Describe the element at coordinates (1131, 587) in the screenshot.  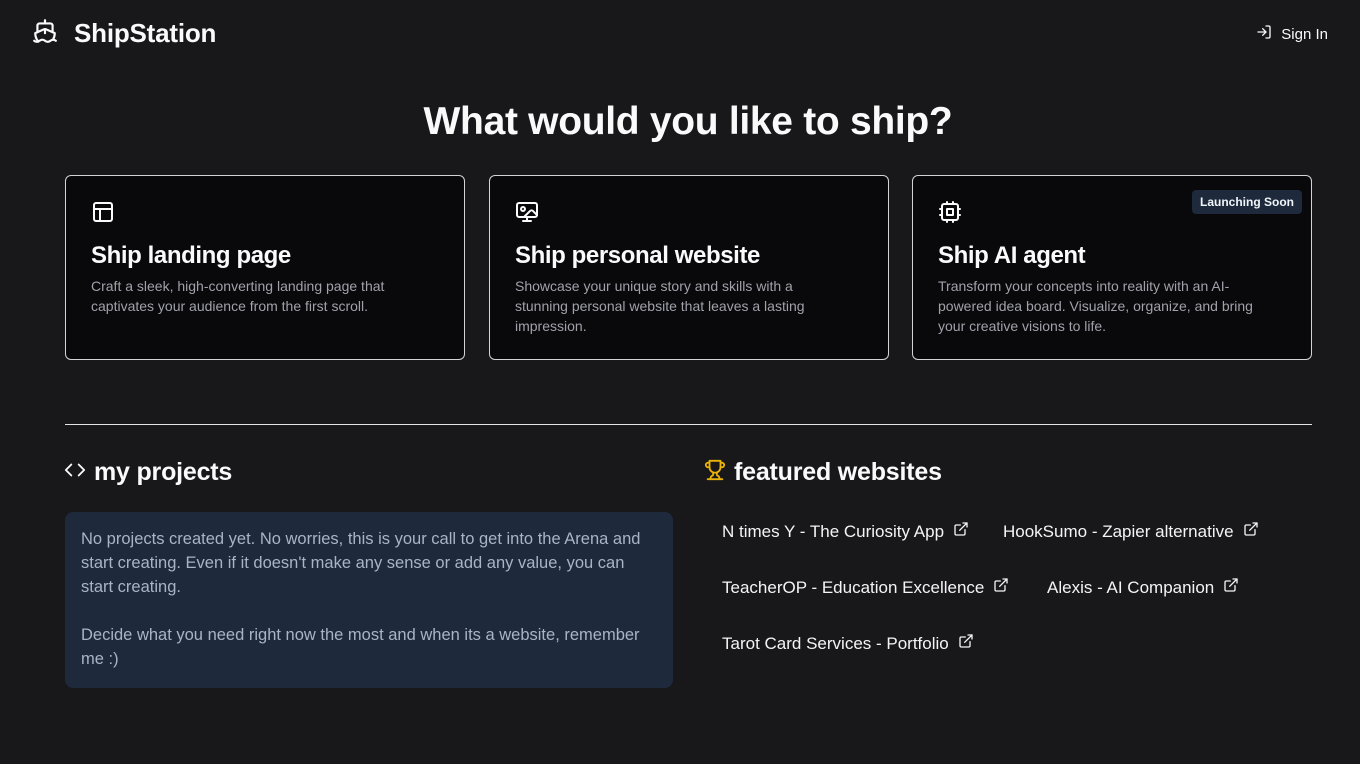
I see `featured-link-label: Alexis - AI Companion` at that location.